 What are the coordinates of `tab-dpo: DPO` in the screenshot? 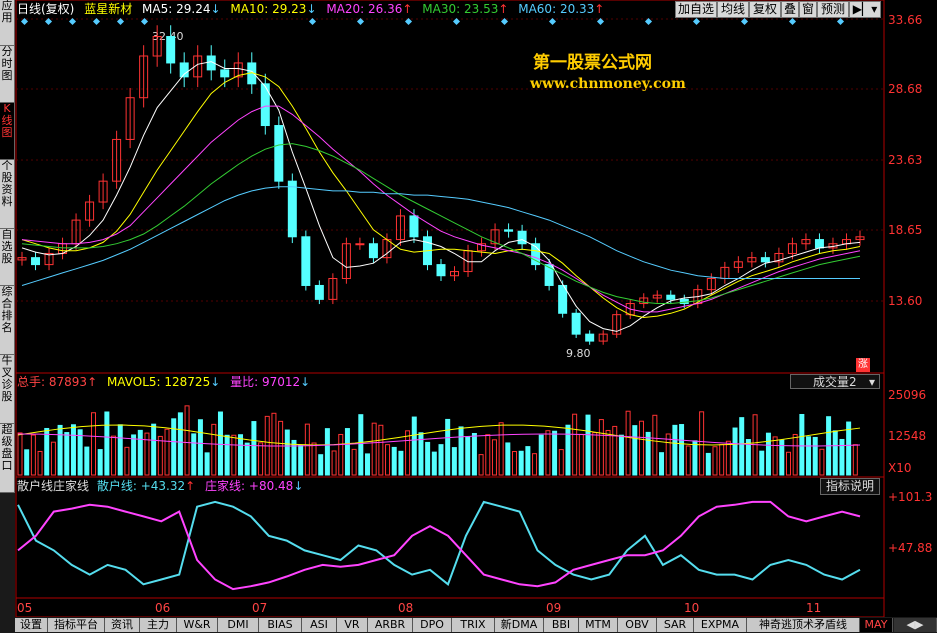 It's located at (432, 625).